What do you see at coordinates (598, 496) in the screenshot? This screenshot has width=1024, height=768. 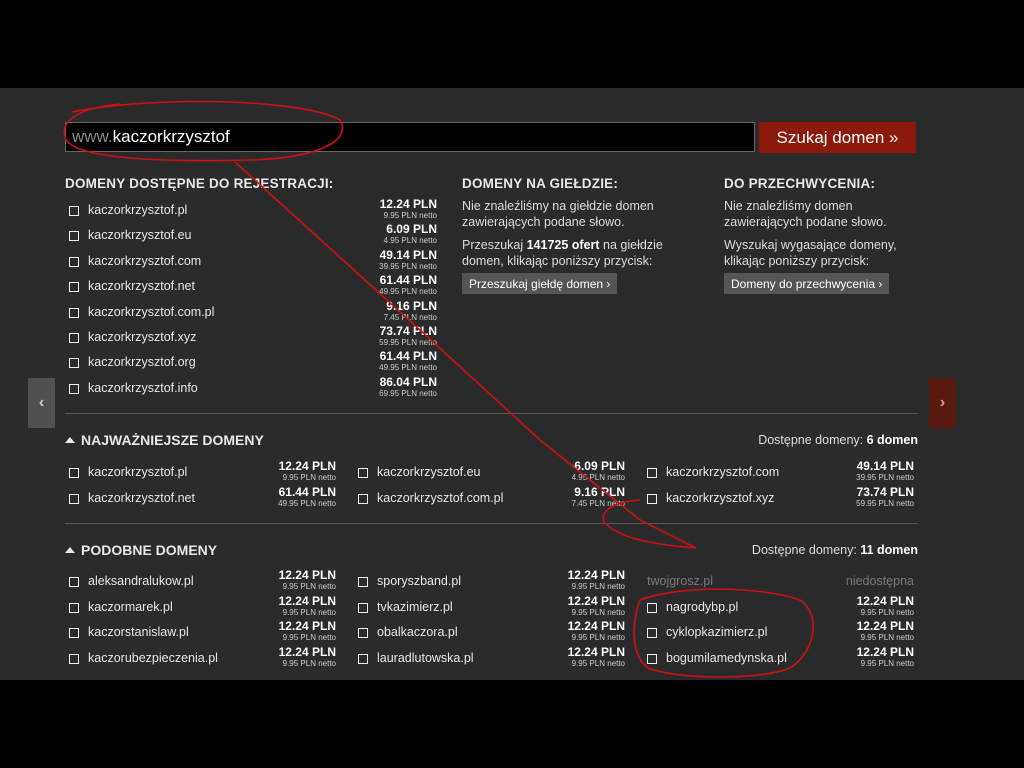 I see `domain-price: 9.16 PLN 7.45 PLN netto` at bounding box center [598, 496].